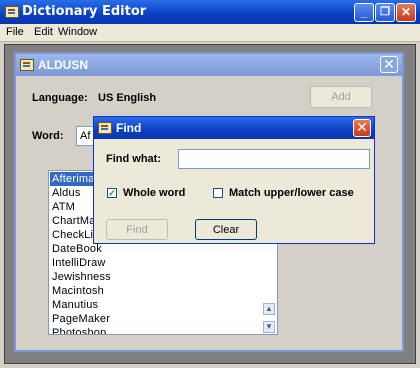  What do you see at coordinates (27, 65) in the screenshot?
I see `document-icon` at bounding box center [27, 65].